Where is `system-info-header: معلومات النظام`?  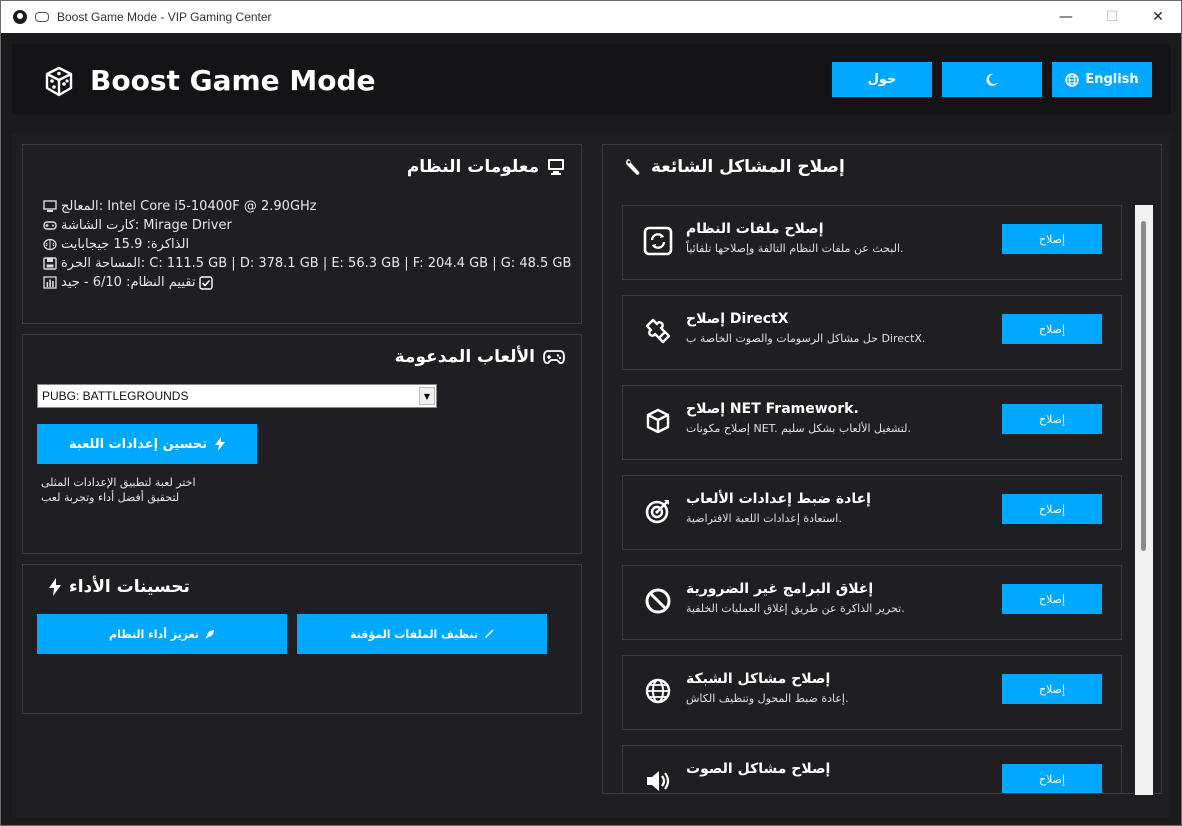 system-info-header: معلومات النظام is located at coordinates (486, 167).